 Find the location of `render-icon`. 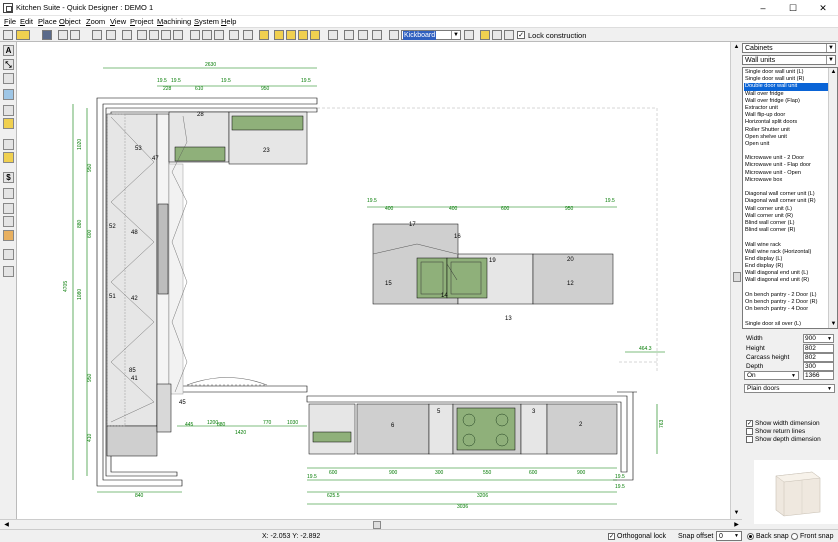

render-icon is located at coordinates (264, 35).